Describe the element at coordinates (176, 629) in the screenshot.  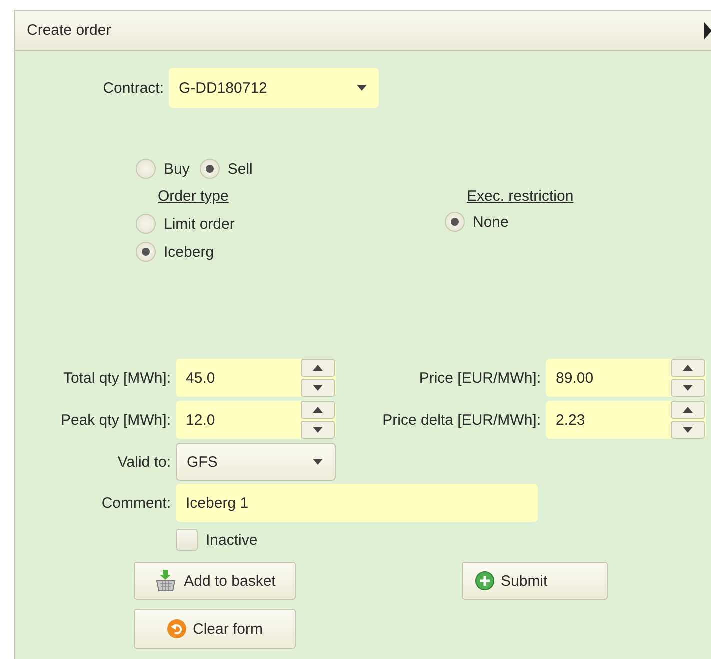
I see `undo-circle-icon` at that location.